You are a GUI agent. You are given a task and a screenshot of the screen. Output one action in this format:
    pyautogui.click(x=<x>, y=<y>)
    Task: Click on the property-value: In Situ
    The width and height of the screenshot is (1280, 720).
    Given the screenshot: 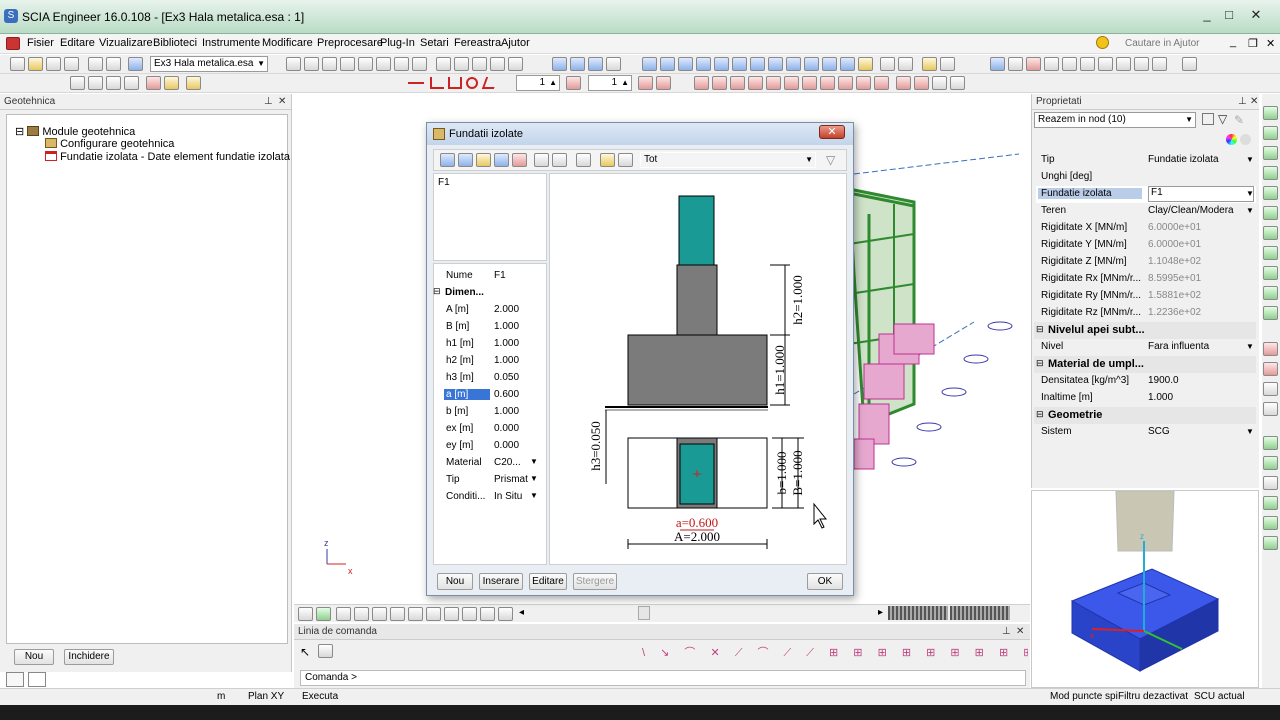 What is the action you would take?
    pyautogui.click(x=508, y=496)
    